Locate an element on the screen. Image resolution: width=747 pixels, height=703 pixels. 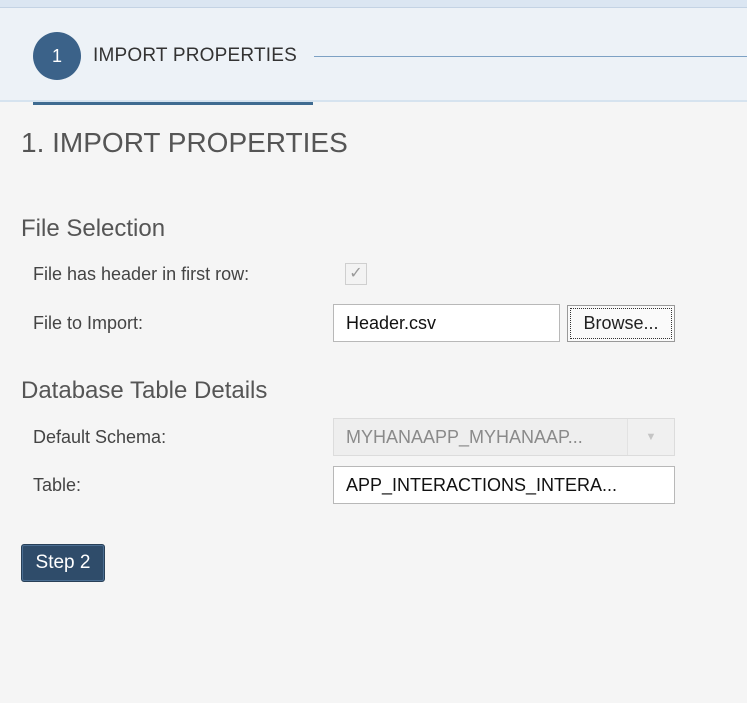
default-schema-select: MYHANAAPP_MYHANAAP... ▼ is located at coordinates (504, 437).